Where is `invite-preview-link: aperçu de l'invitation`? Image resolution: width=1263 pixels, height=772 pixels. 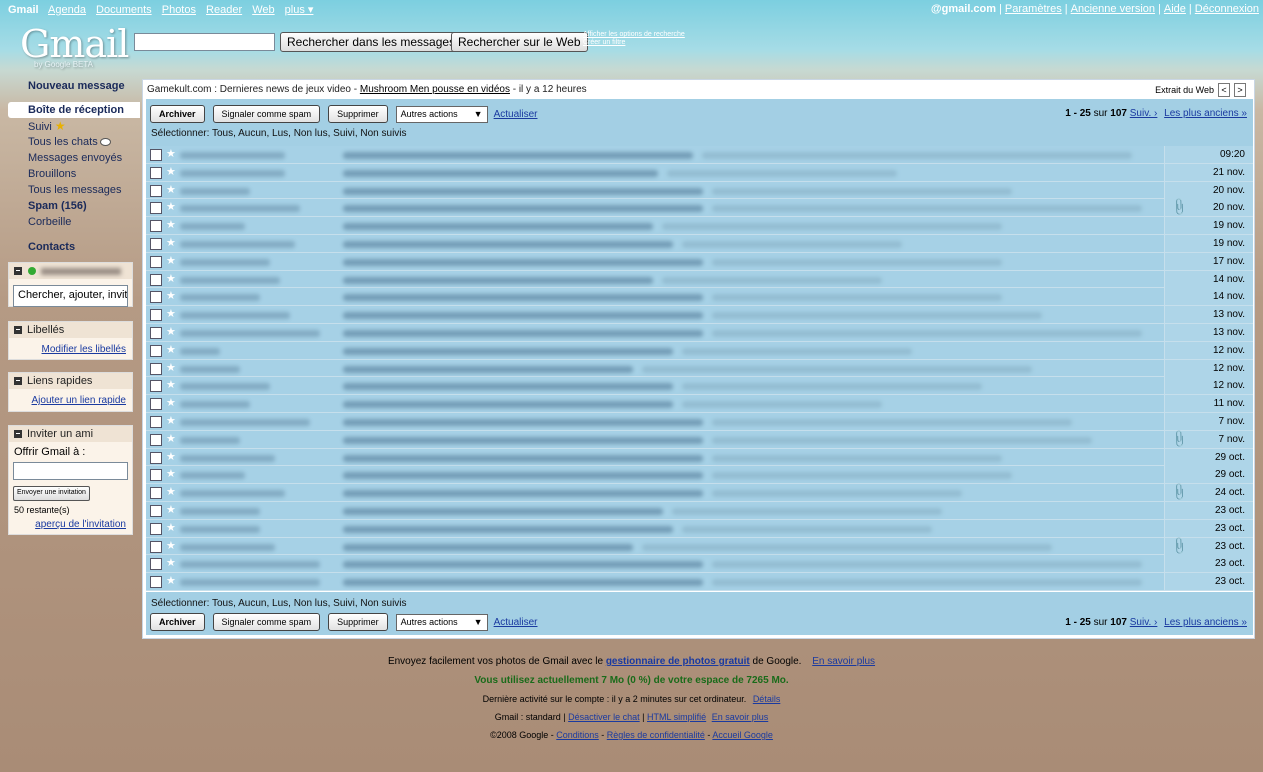 invite-preview-link: aperçu de l'invitation is located at coordinates (70, 526).